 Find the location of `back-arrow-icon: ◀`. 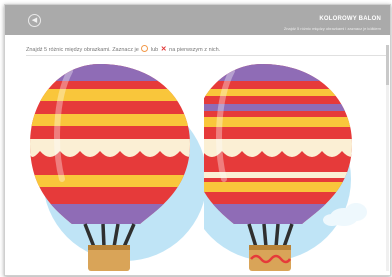

back-arrow-icon: ◀ is located at coordinates (34, 20).